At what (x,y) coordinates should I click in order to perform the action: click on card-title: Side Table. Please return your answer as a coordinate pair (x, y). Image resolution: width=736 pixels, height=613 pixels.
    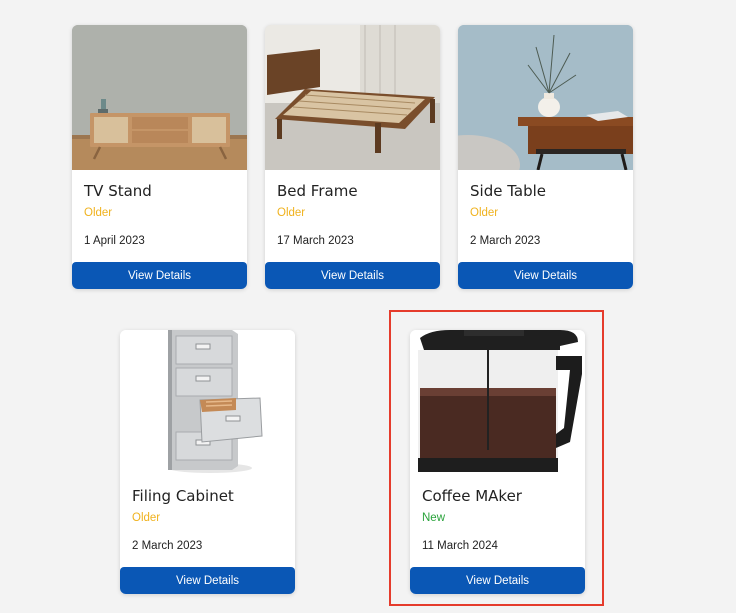
    Looking at the image, I should click on (508, 191).